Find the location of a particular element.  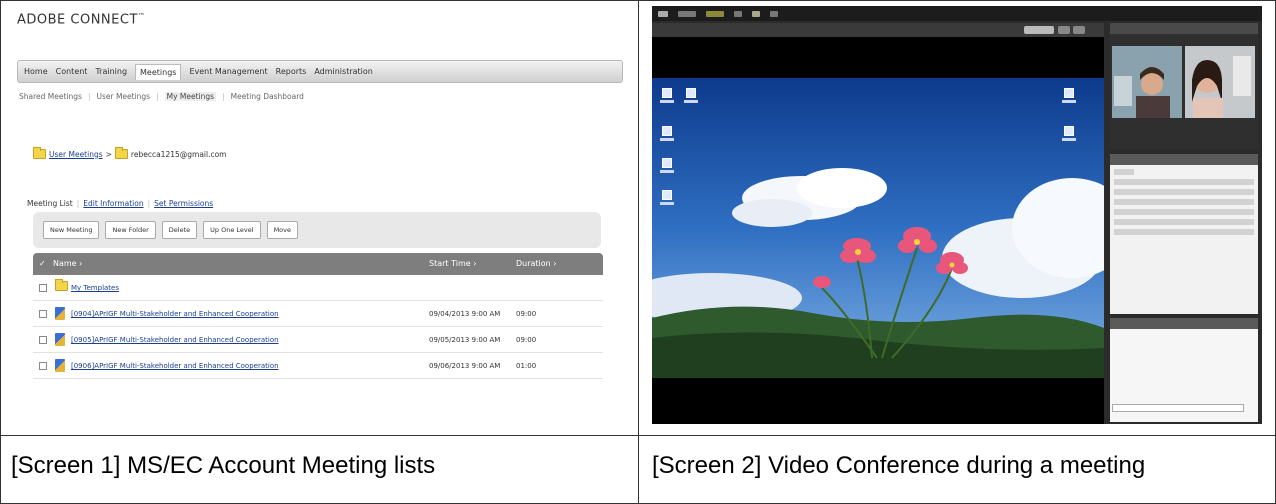

breadcrumb-user-meetings: User Meetings is located at coordinates (76, 154).